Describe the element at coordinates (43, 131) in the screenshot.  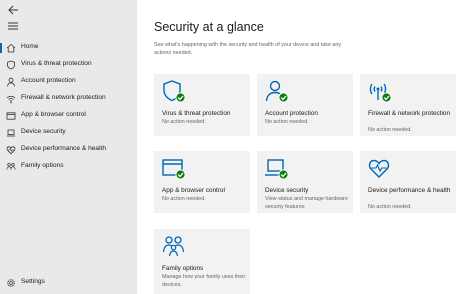
I see `sidebar-item-label: Device security` at that location.